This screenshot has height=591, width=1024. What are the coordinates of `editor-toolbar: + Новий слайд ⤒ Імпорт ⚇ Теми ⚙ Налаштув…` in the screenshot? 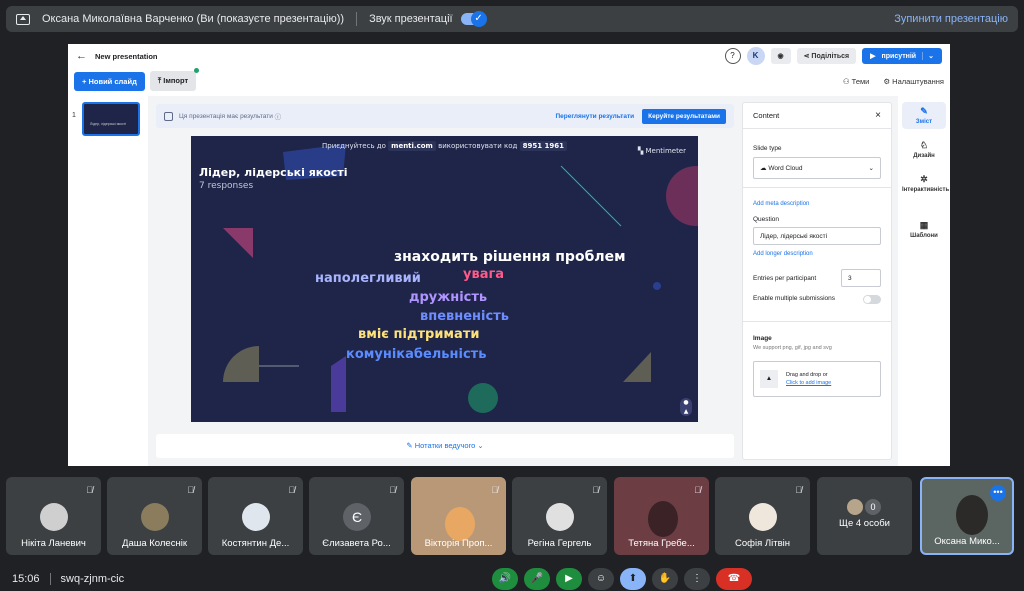 It's located at (509, 81).